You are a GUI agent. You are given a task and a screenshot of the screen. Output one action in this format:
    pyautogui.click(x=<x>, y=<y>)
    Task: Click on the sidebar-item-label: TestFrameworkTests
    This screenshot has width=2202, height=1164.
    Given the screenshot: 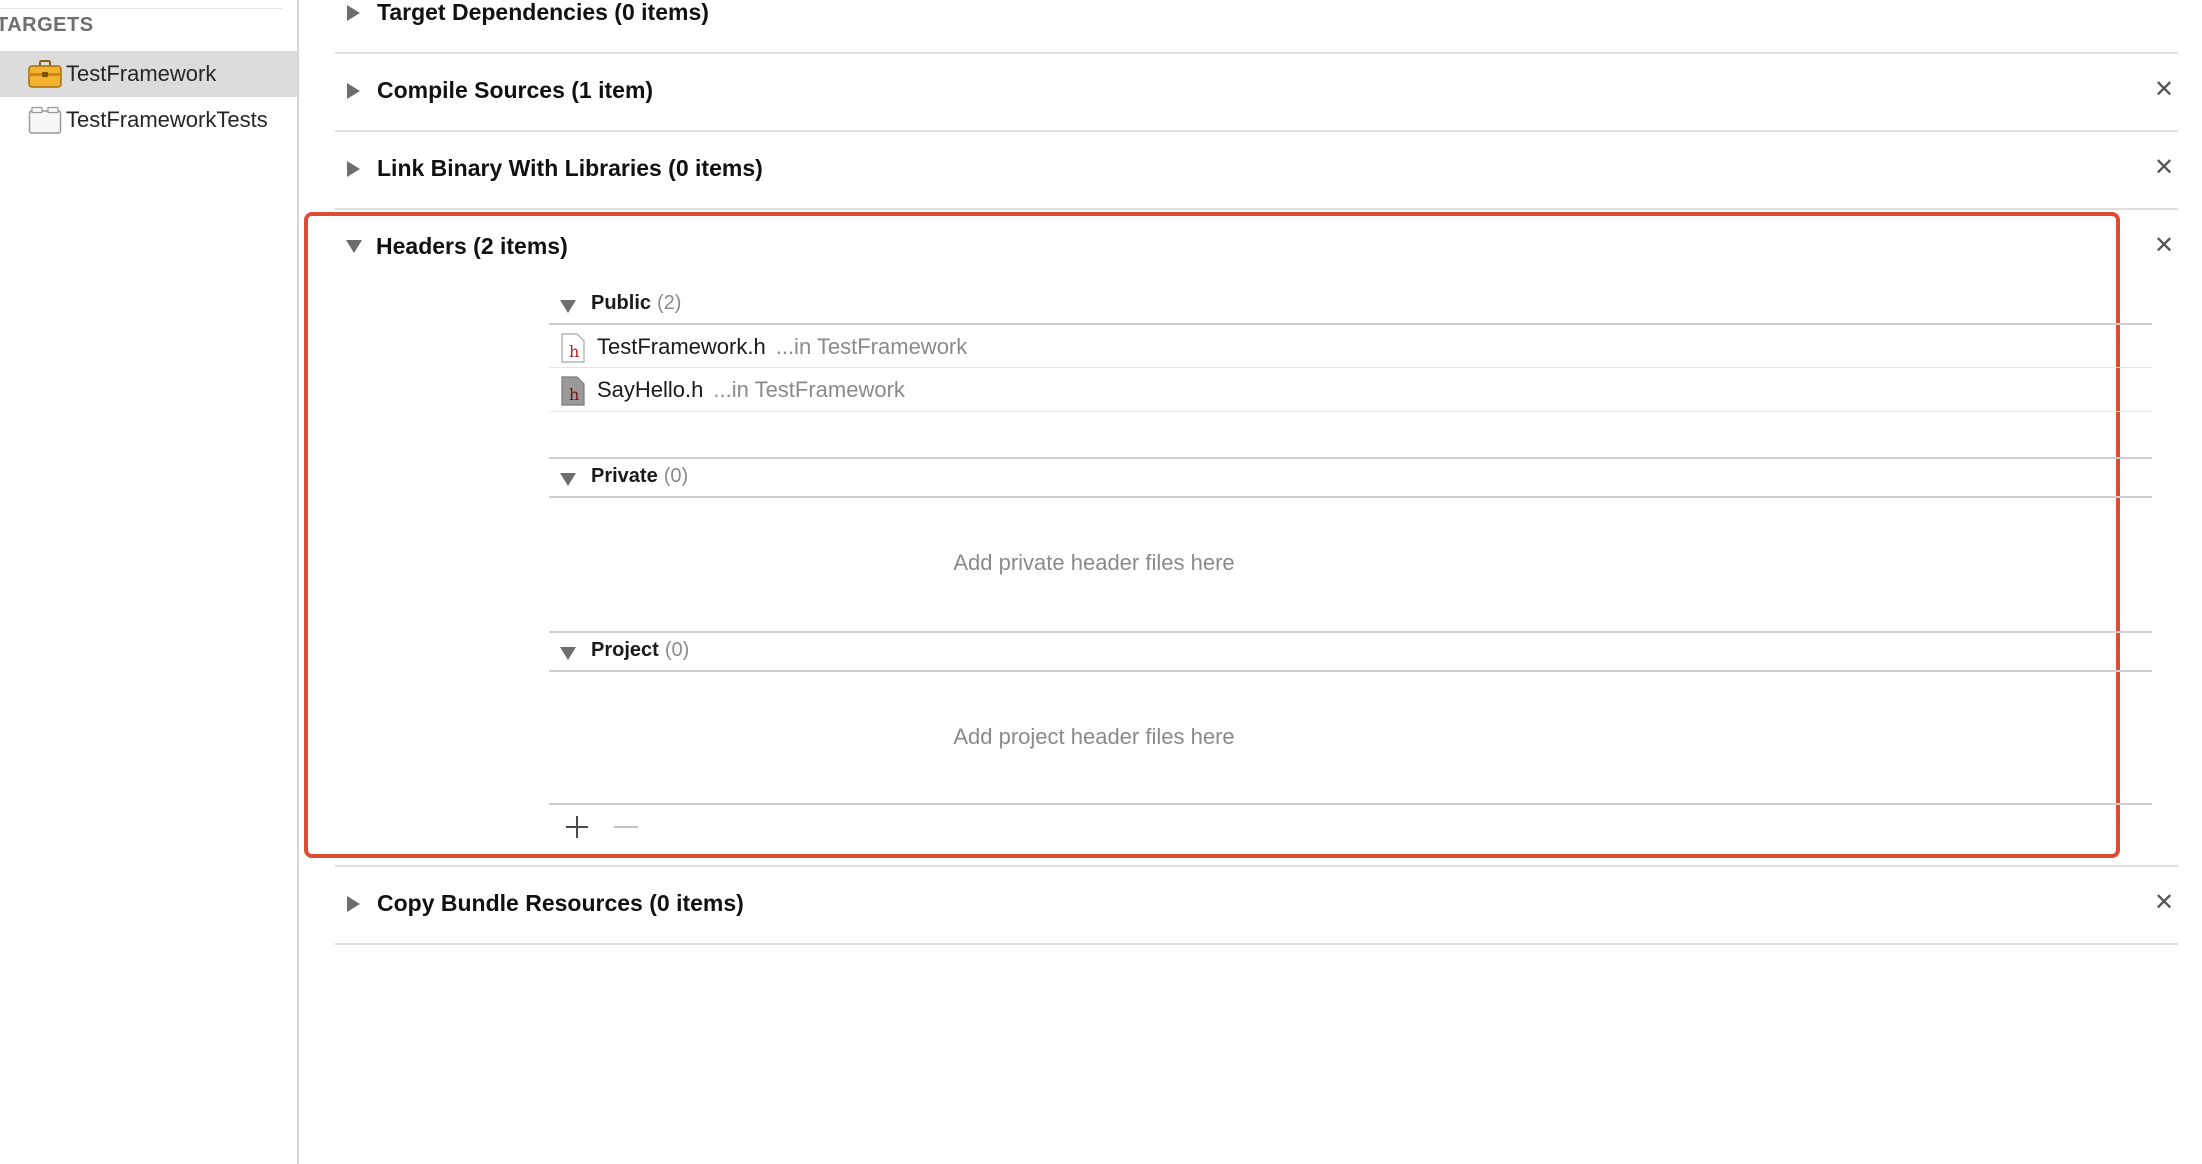 What is the action you would take?
    pyautogui.click(x=167, y=119)
    